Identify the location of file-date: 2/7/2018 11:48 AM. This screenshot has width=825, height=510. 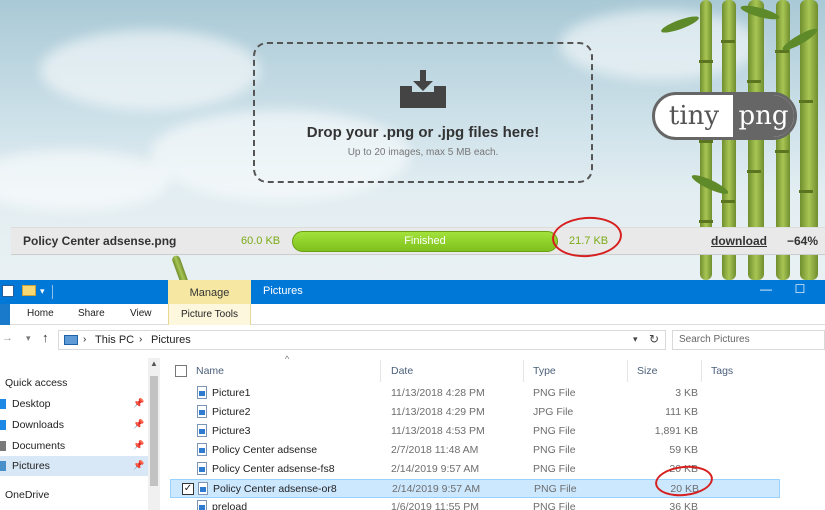
(435, 450).